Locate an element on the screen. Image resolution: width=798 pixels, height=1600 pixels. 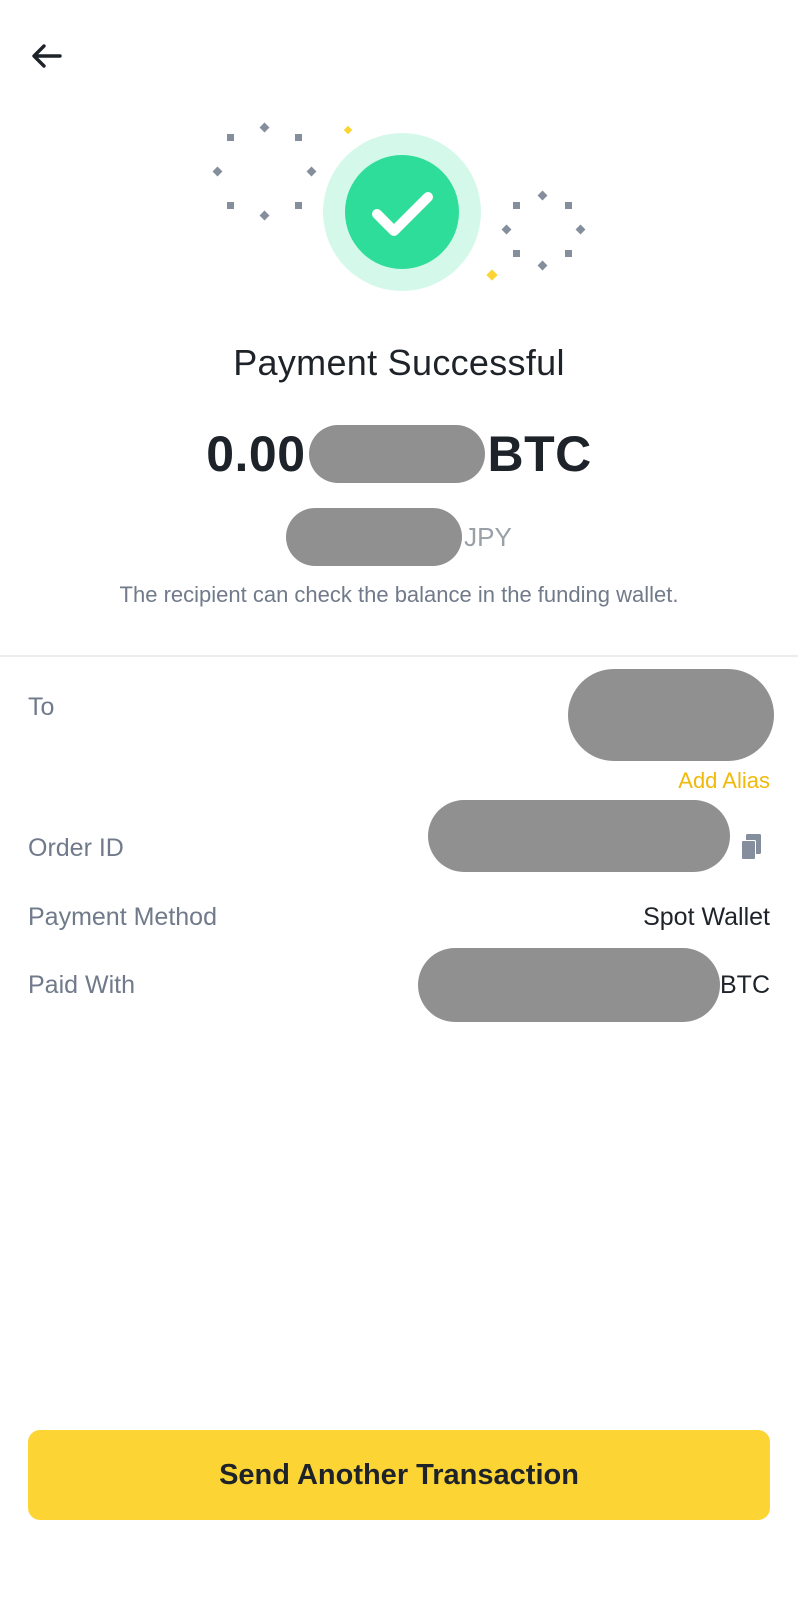
paid-with-unit: BTC is located at coordinates (745, 985).